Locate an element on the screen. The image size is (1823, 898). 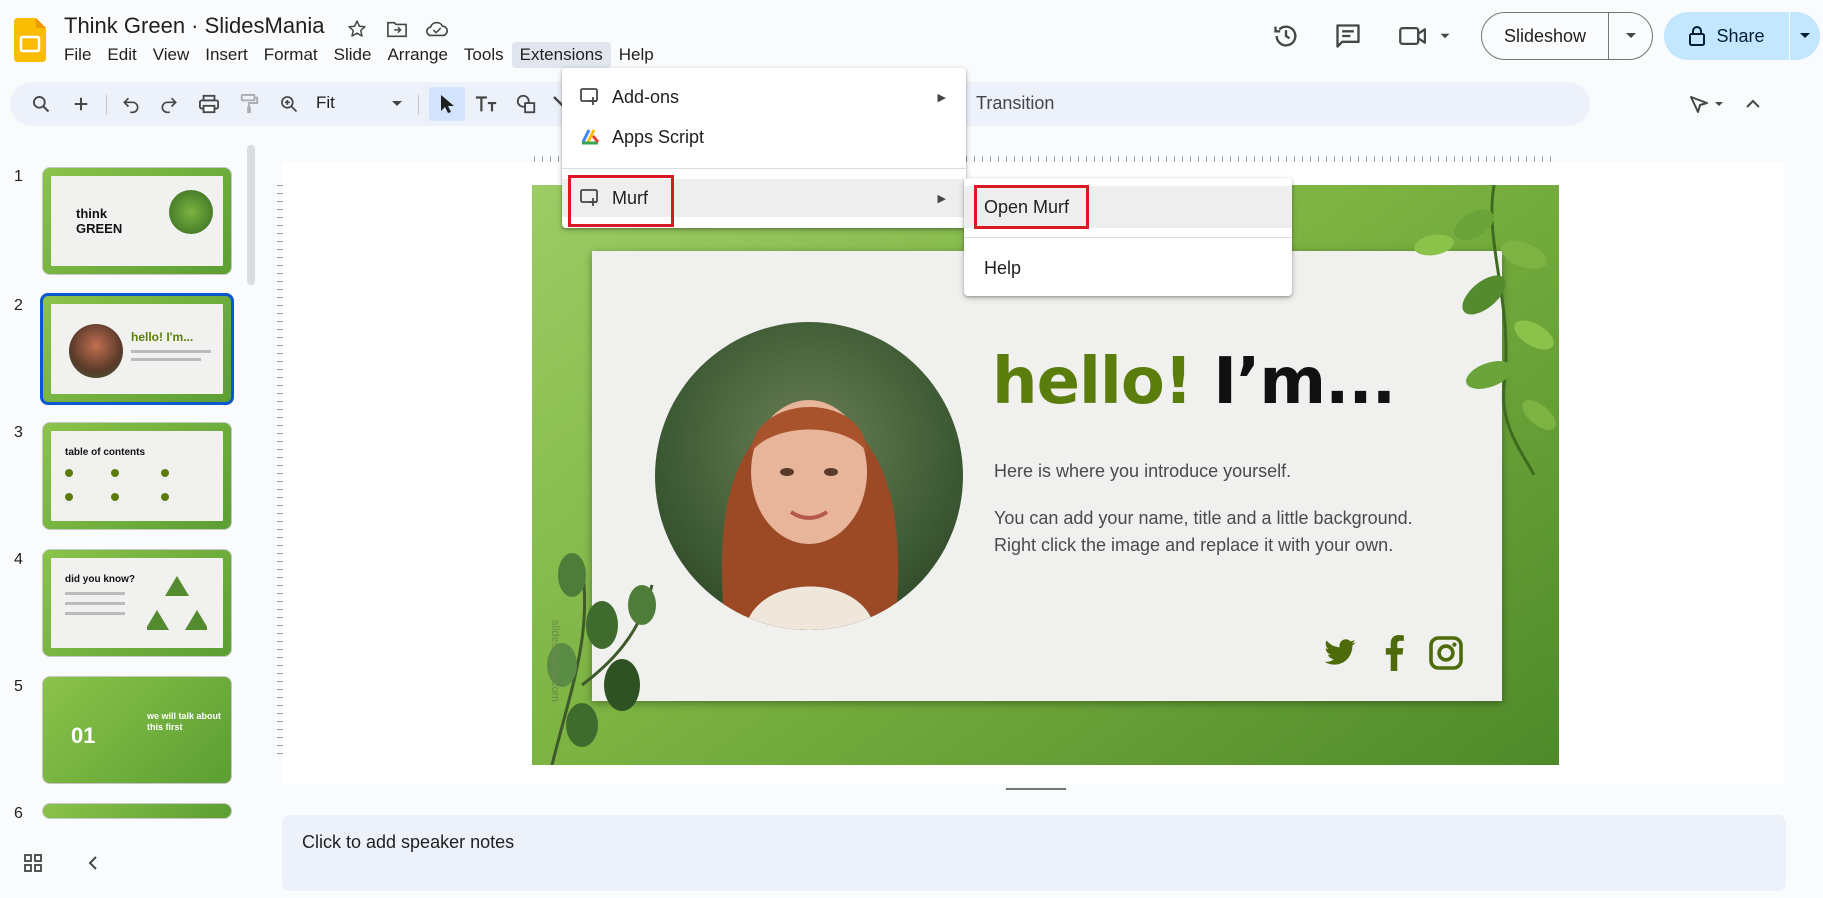
grid-view-icon is located at coordinates (33, 863).